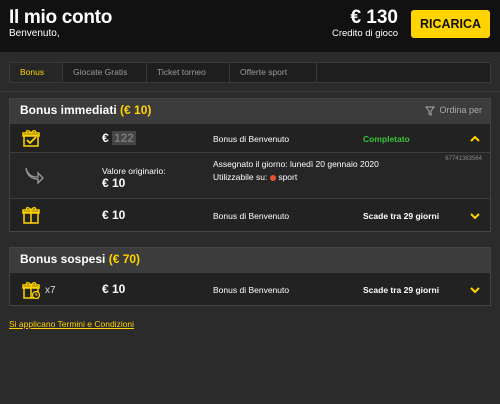 The width and height of the screenshot is (500, 404). Describe the element at coordinates (31, 138) in the screenshot. I see `gift-check-icon` at that location.